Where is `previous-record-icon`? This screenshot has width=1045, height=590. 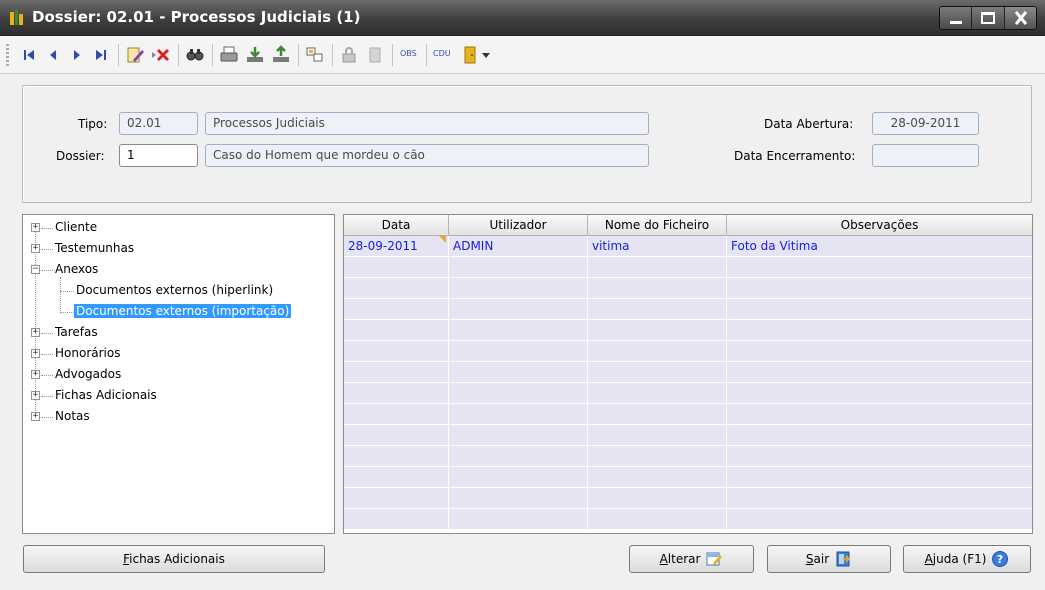 previous-record-icon is located at coordinates (53, 55).